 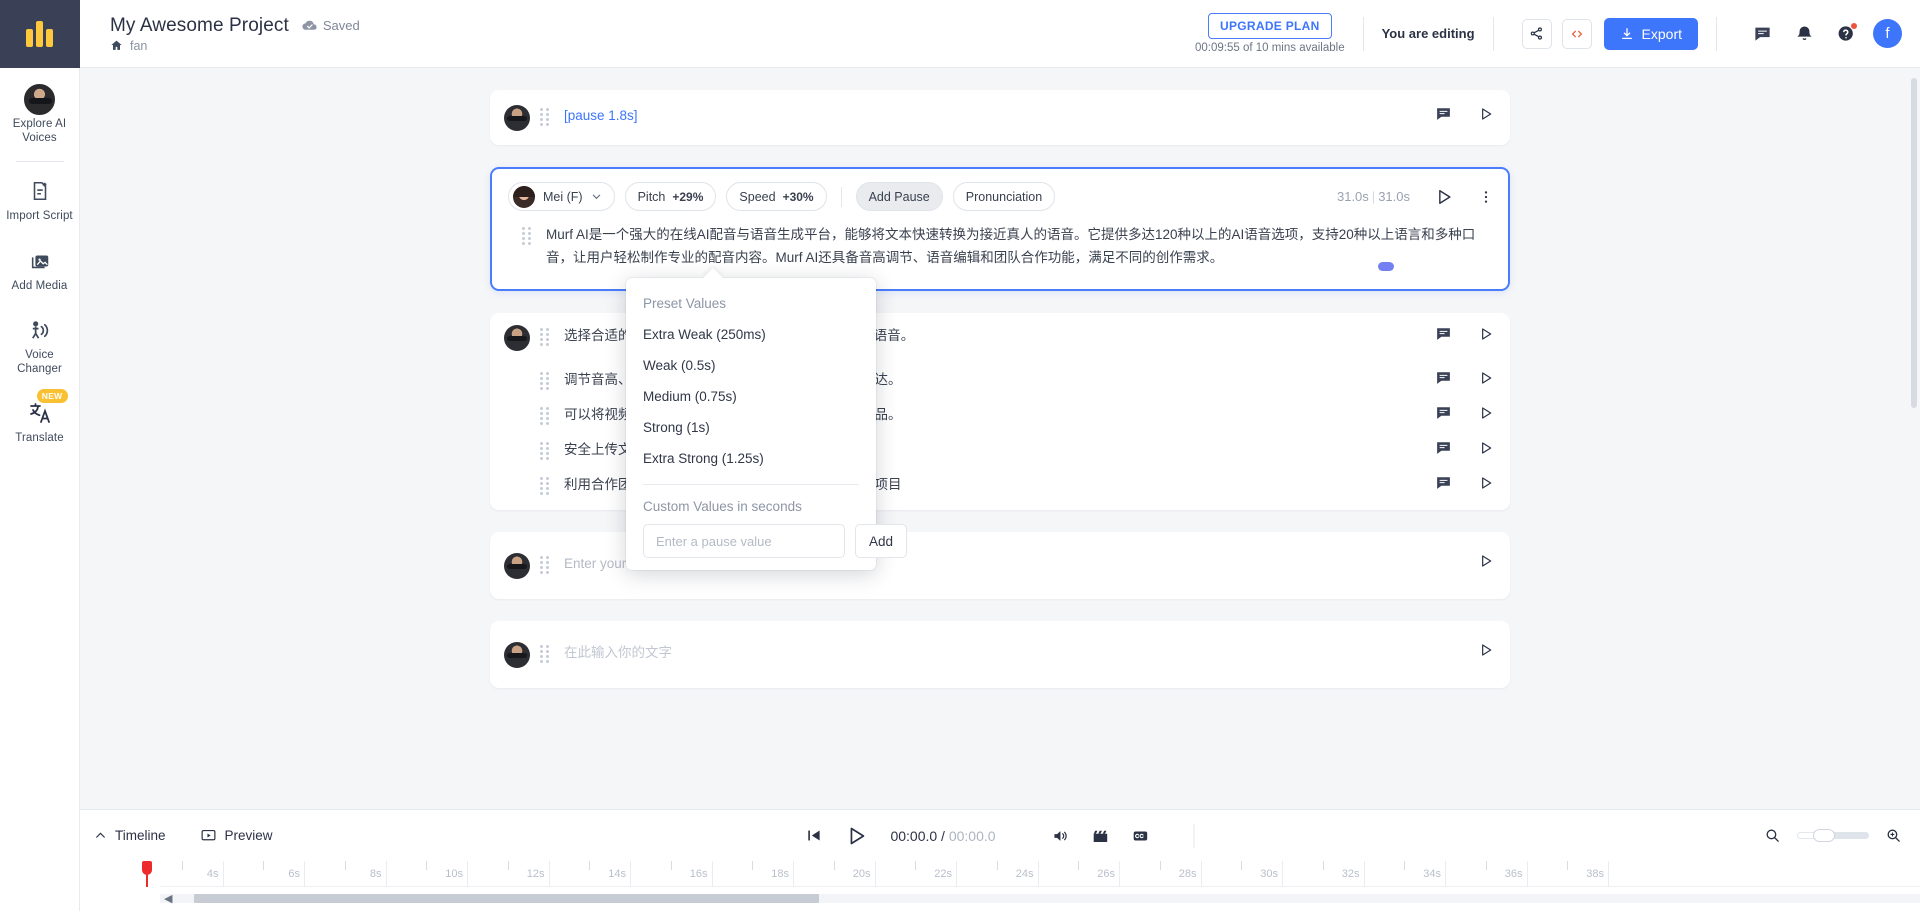 I want to click on horizontal-scrollbar, so click(x=1040, y=898).